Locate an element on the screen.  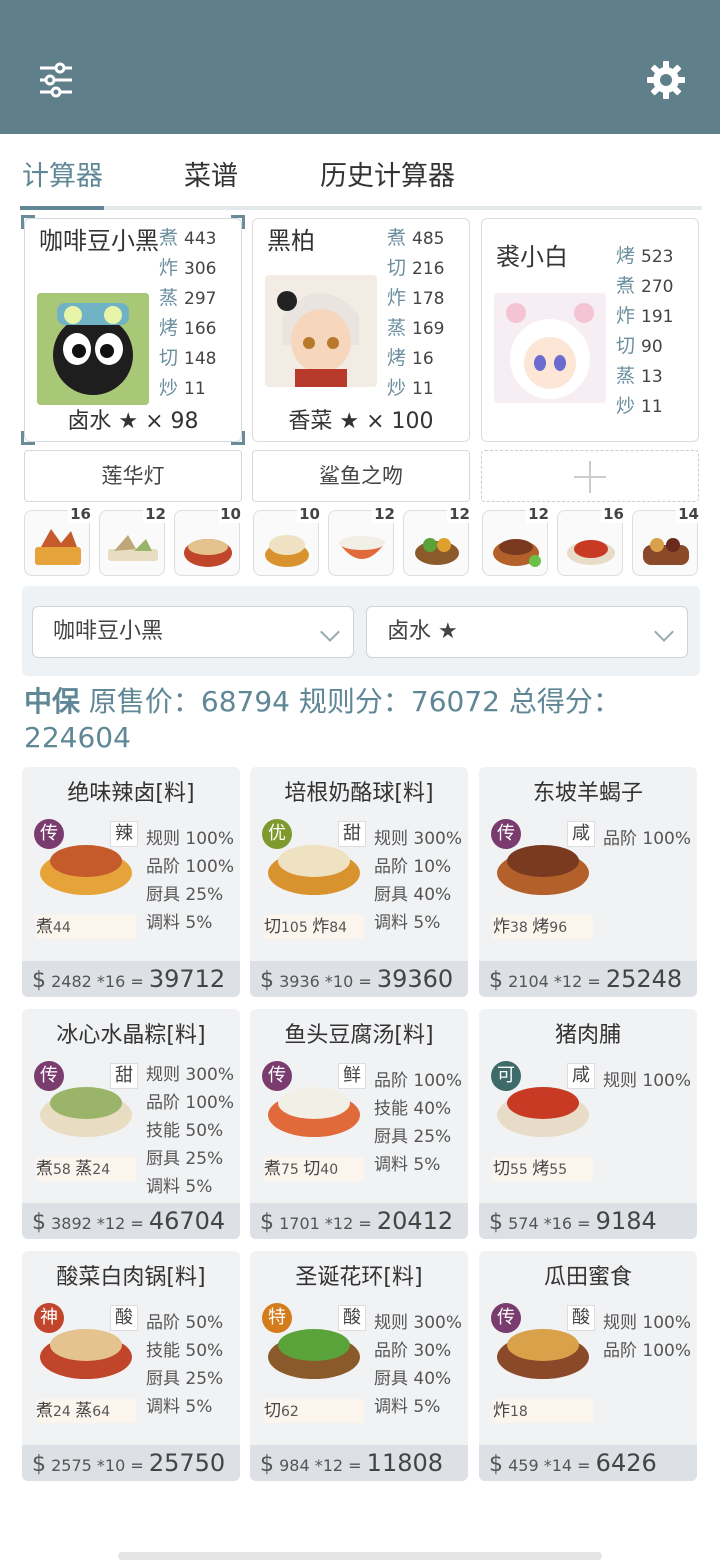
rarity-badge: 优 is located at coordinates (277, 834).